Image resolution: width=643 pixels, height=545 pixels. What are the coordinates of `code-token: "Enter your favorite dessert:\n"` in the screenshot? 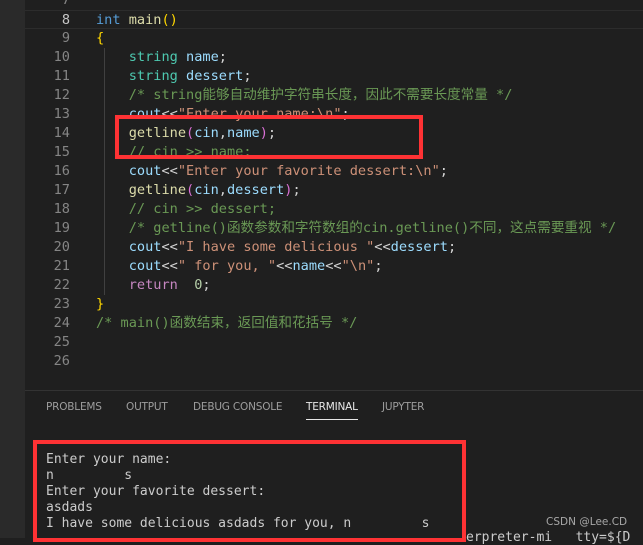 It's located at (308, 171).